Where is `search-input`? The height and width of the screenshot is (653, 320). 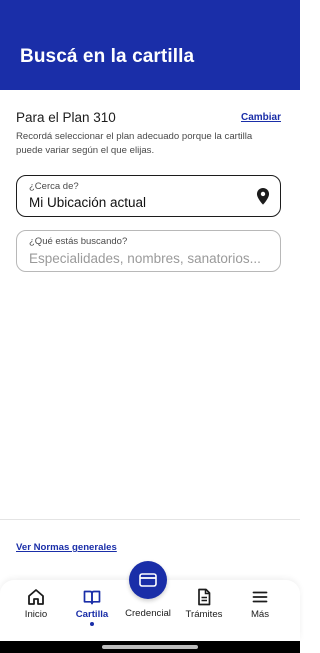
search-input is located at coordinates (149, 258).